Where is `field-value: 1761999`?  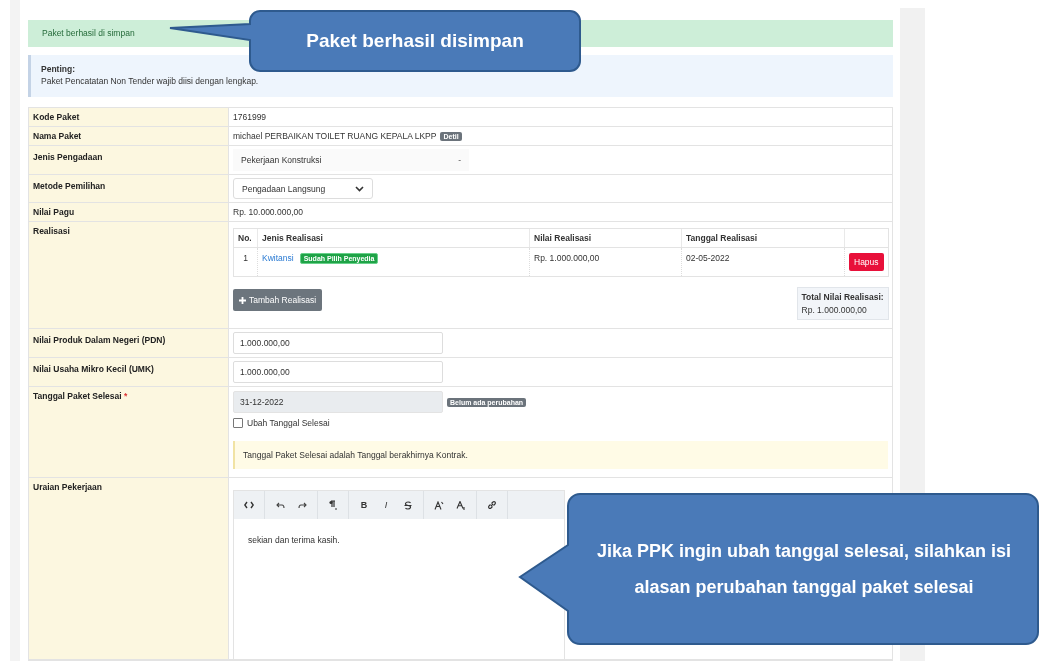
field-value: 1761999 is located at coordinates (250, 117).